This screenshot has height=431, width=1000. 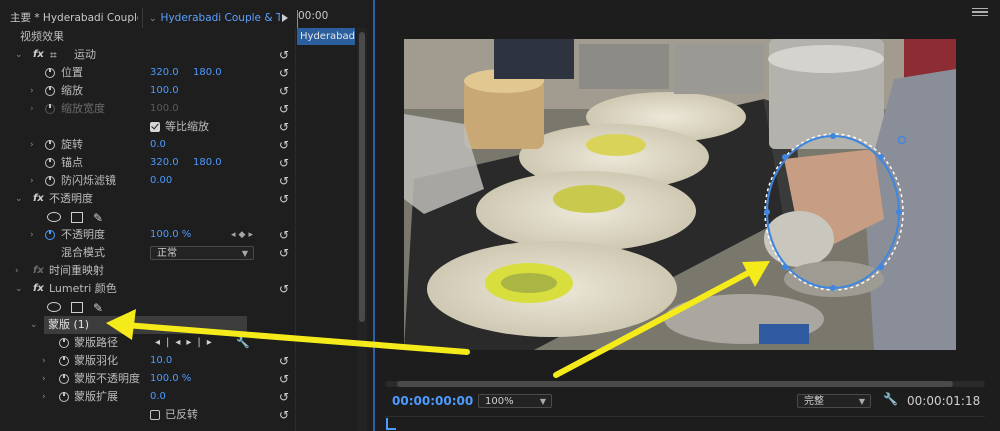 I want to click on rotation-value: 0.0, so click(x=158, y=145).